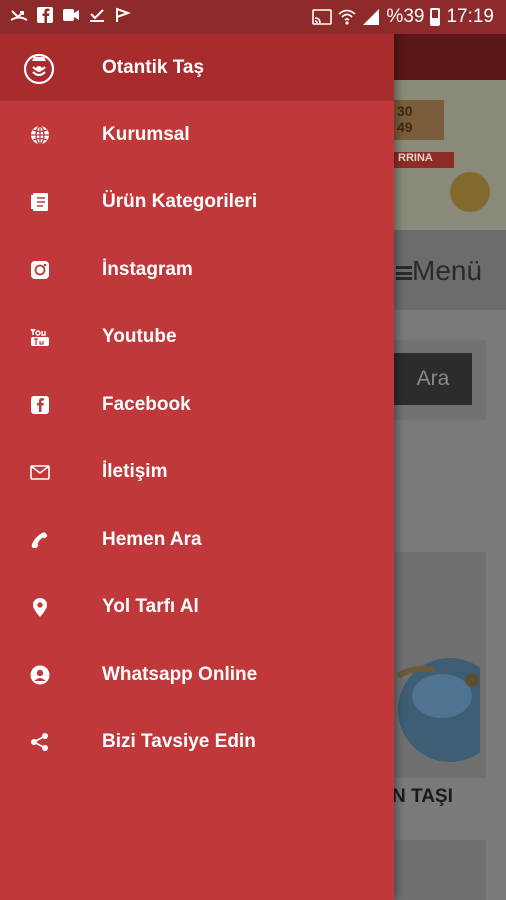  Describe the element at coordinates (40, 135) in the screenshot. I see `globe-icon` at that location.